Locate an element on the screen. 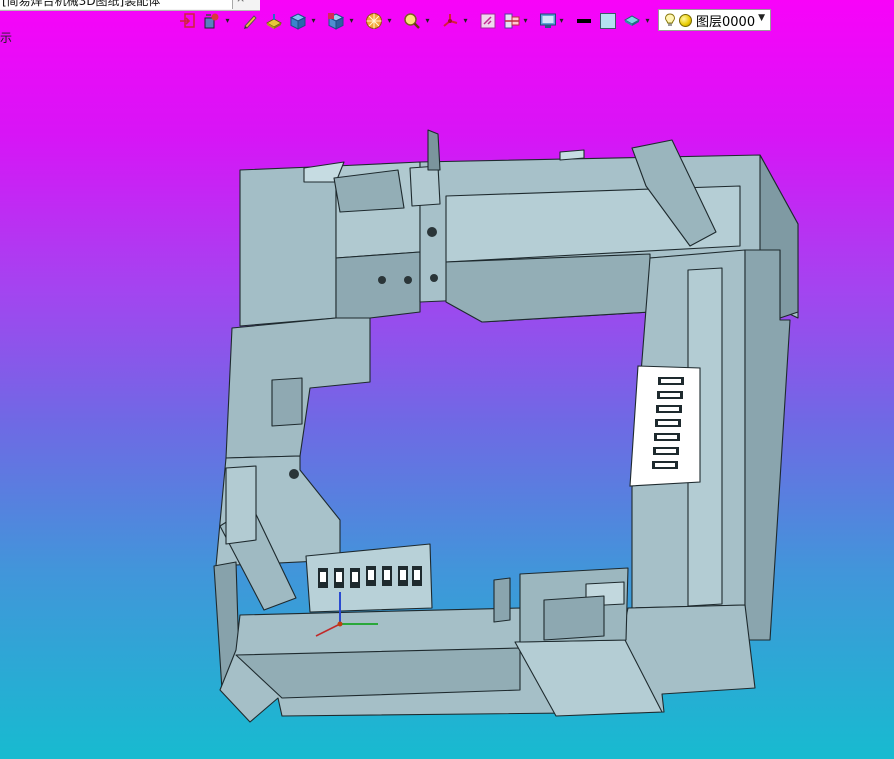  layer-name: 图层0000 is located at coordinates (726, 22).